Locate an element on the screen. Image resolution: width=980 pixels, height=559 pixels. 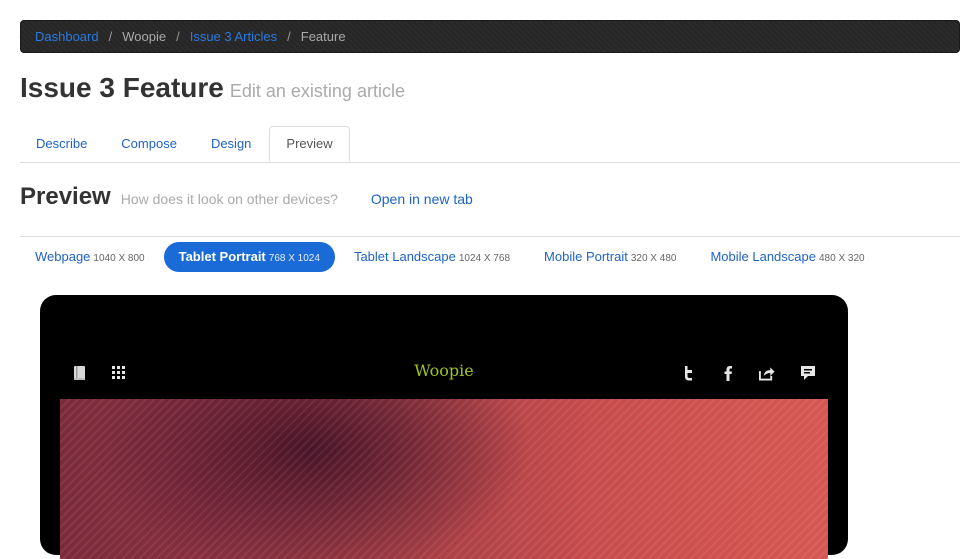
device-label: Mobile Portrait is located at coordinates (586, 256).